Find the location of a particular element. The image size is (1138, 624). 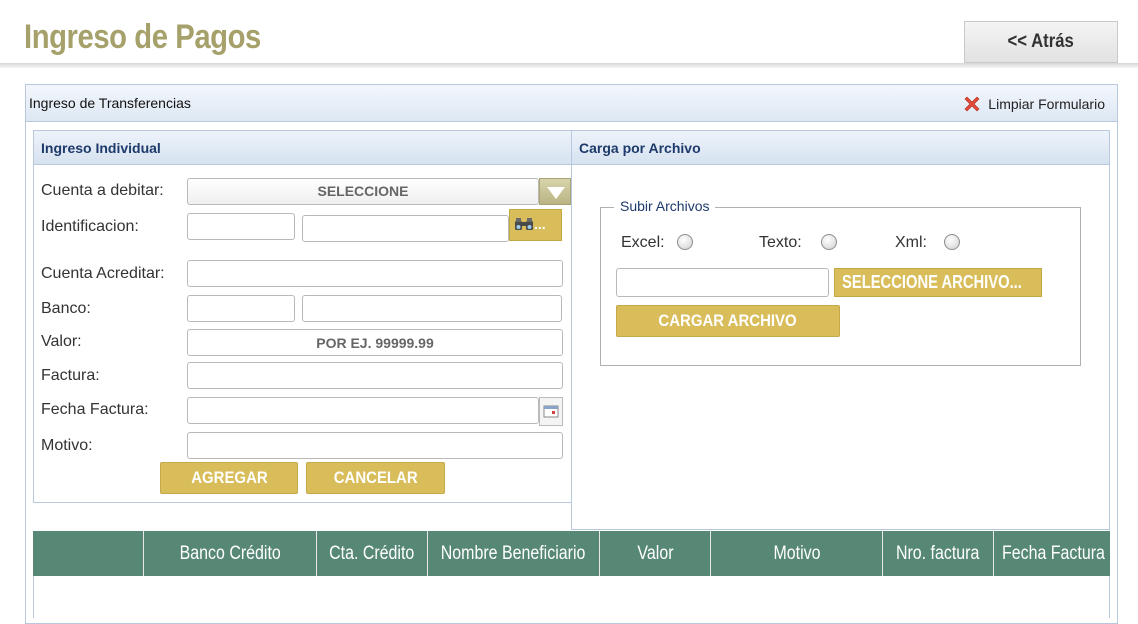

individual-section-title: Ingreso Individual is located at coordinates (302, 148).